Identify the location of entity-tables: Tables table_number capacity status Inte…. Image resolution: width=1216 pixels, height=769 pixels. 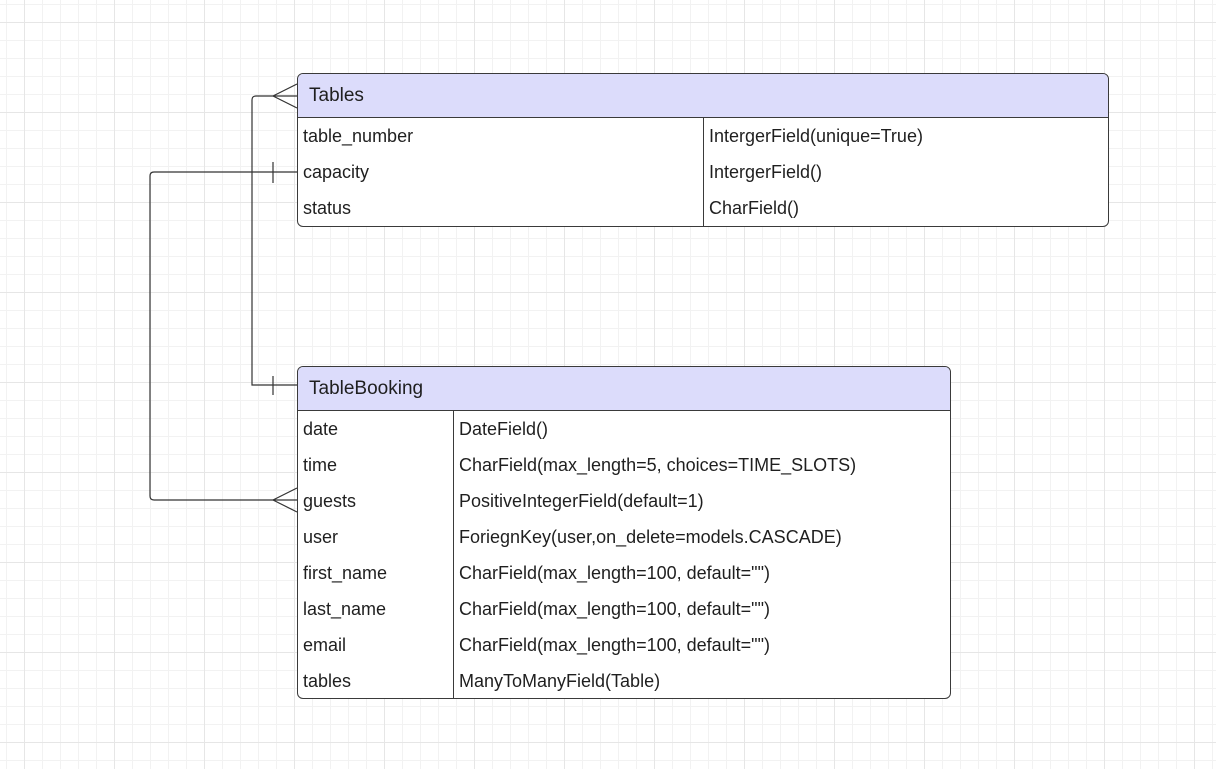
(703, 150).